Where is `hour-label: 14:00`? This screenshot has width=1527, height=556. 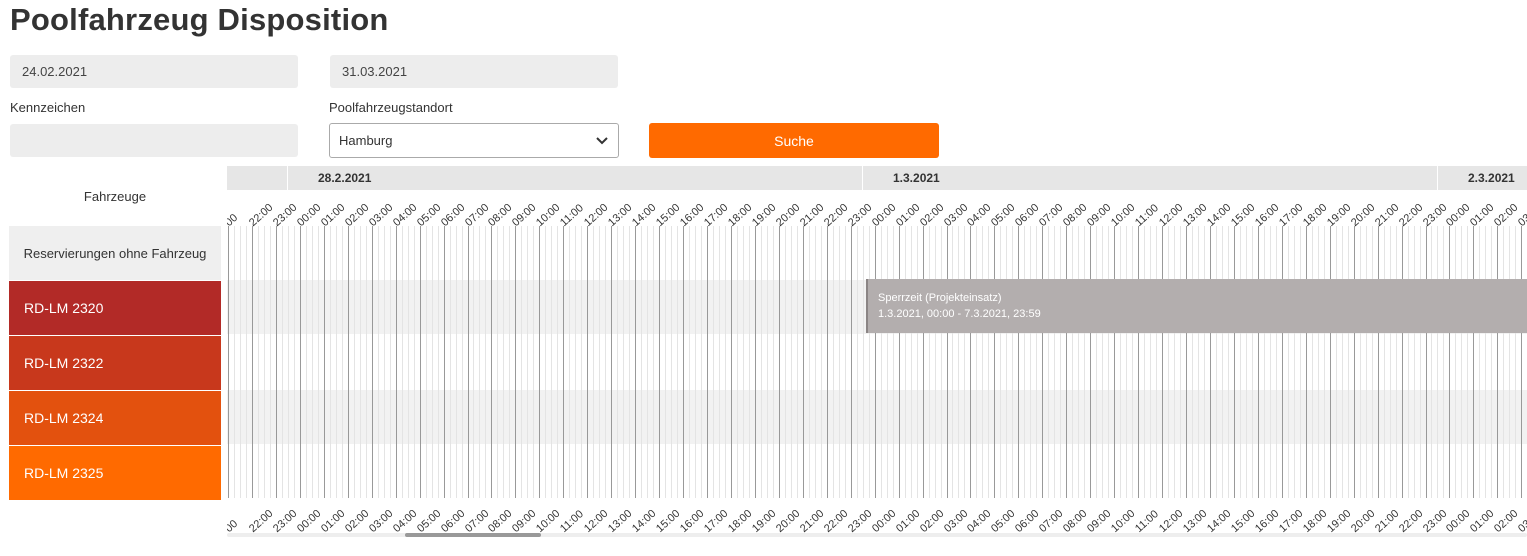
hour-label: 14:00 is located at coordinates (644, 215).